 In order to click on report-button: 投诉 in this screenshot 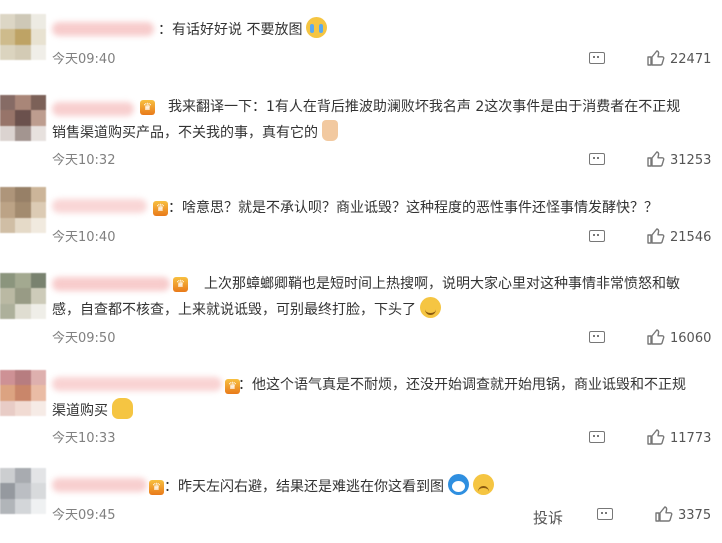, I will do `click(548, 517)`.